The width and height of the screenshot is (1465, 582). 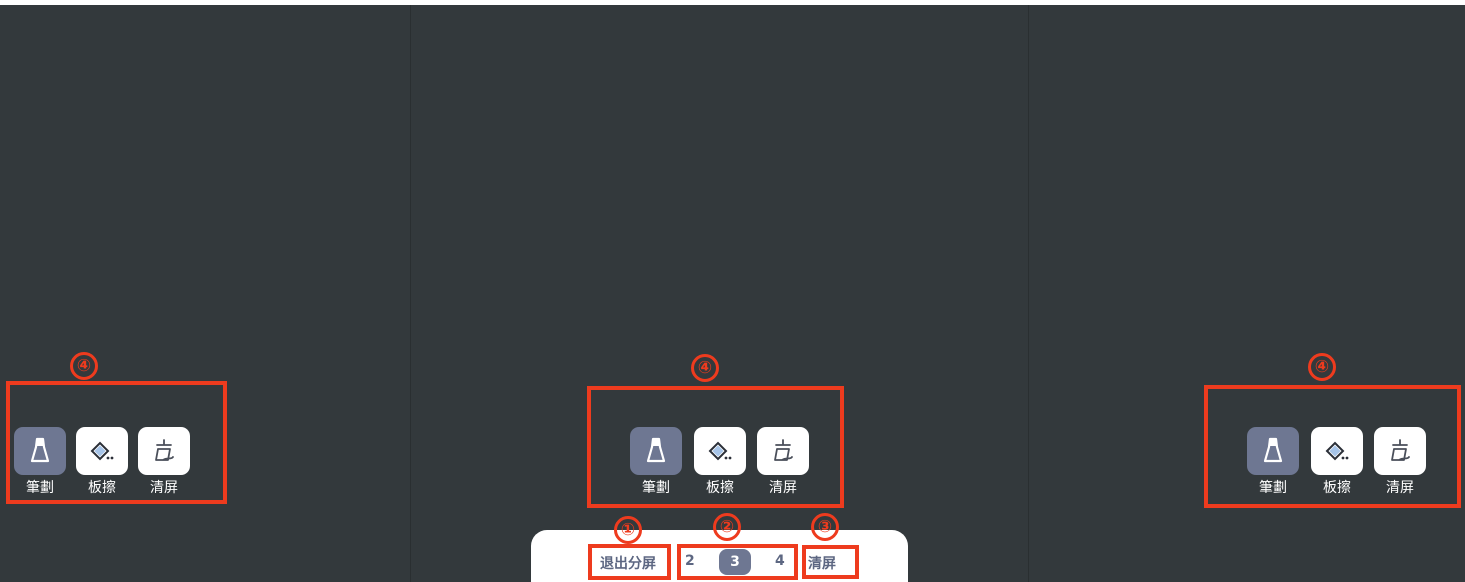 I want to click on annotation-marker-1: ①, so click(x=628, y=530).